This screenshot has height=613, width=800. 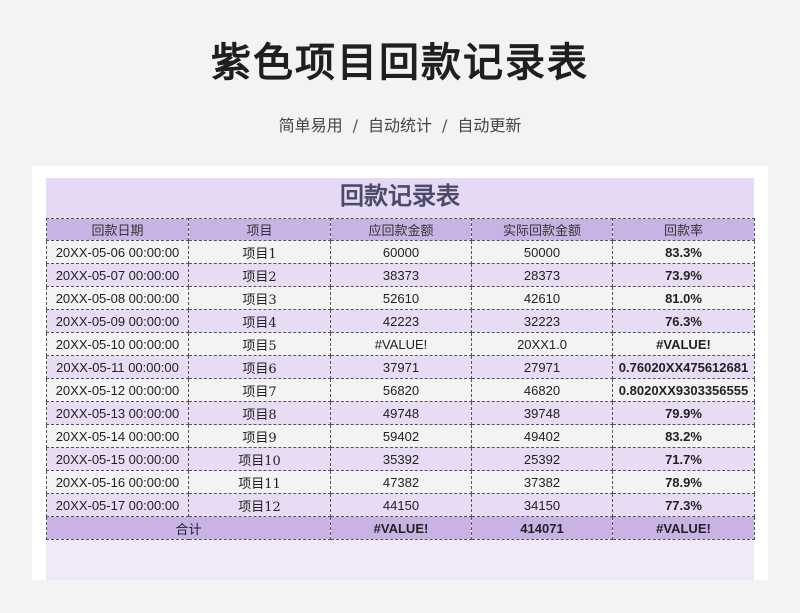 What do you see at coordinates (117, 390) in the screenshot?
I see `cell-date: 20XX-05-12 00:00:00` at bounding box center [117, 390].